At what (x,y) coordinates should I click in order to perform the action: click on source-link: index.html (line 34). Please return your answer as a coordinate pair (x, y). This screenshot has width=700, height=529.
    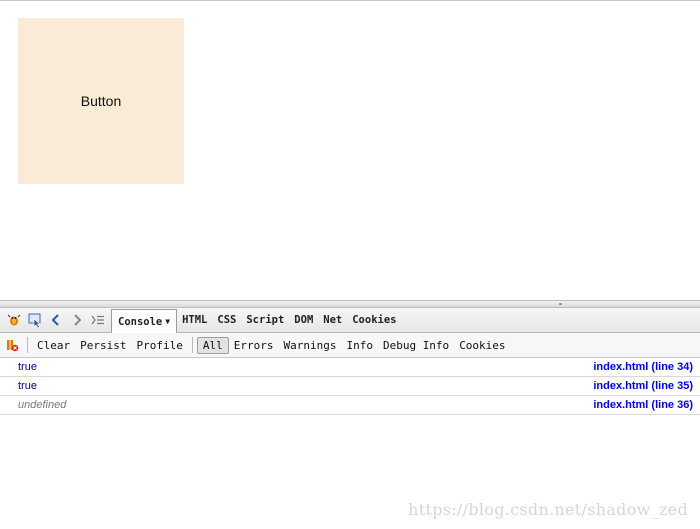
    Looking at the image, I should click on (643, 367).